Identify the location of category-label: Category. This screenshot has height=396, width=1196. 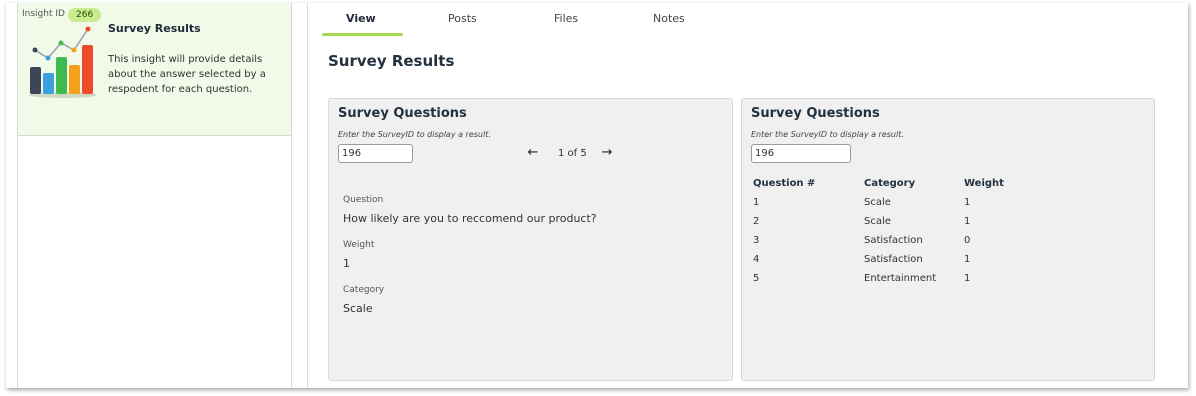
(364, 290).